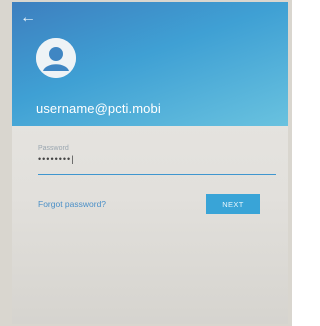 The height and width of the screenshot is (326, 320). I want to click on password-field: ••••••••|, so click(157, 164).